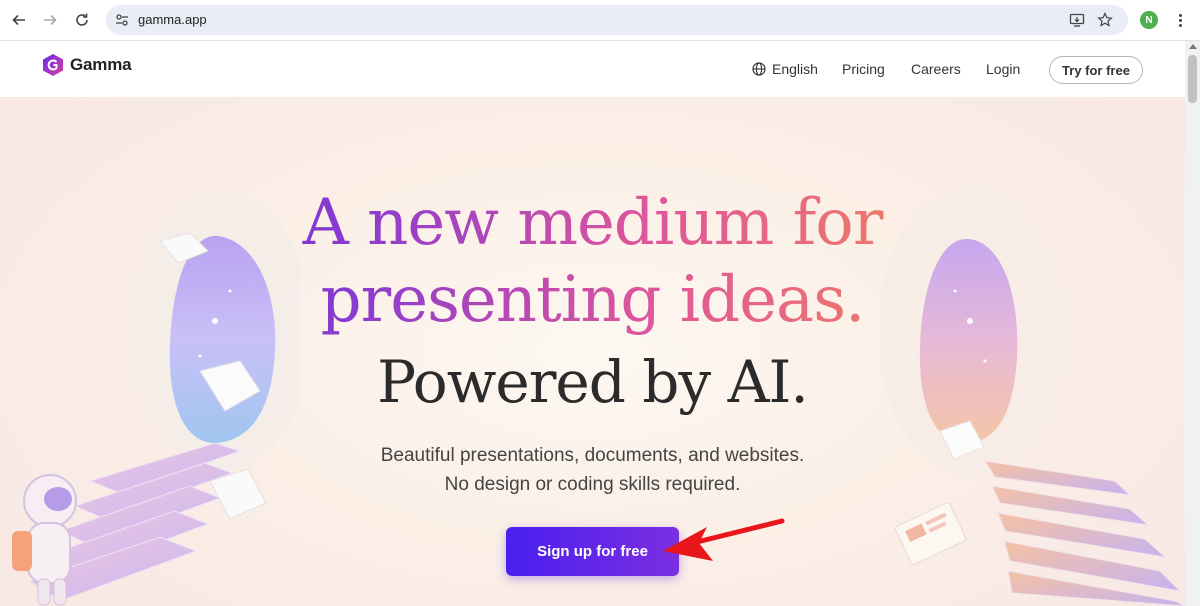  I want to click on gamma-logo-icon, so click(53, 65).